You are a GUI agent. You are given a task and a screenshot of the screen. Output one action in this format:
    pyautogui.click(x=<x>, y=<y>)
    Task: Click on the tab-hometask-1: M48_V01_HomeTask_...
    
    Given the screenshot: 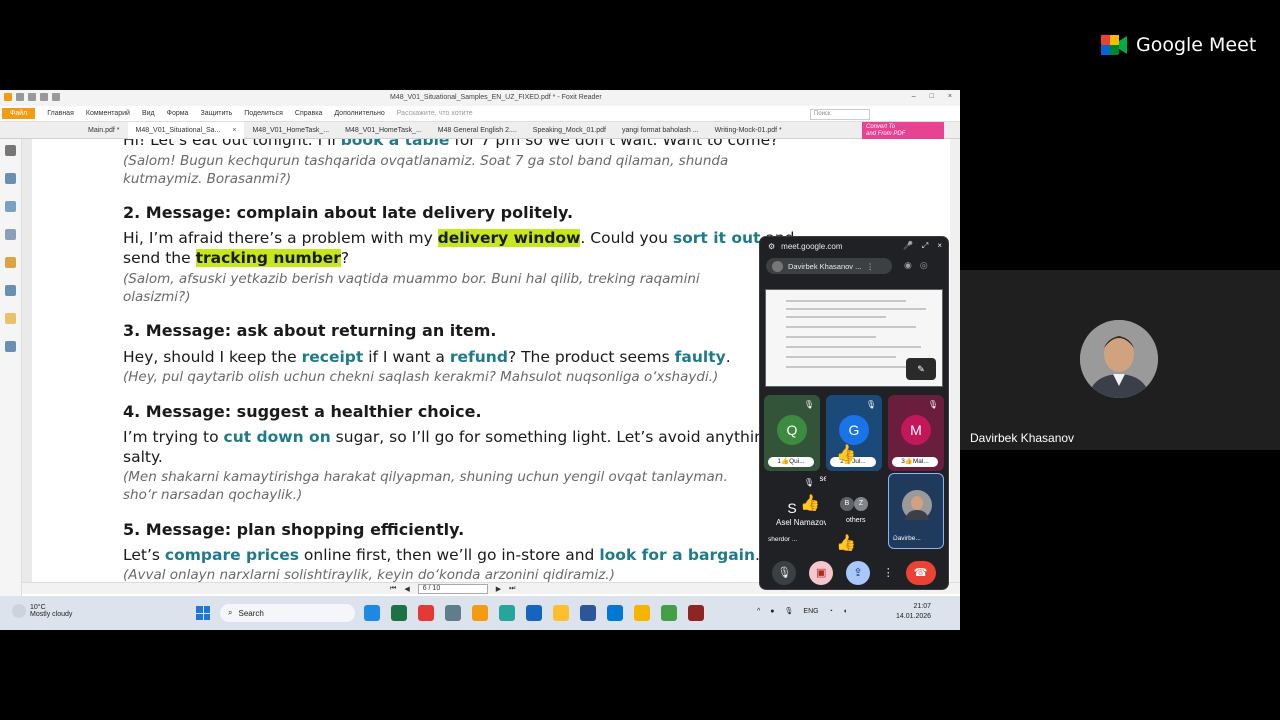 What is the action you would take?
    pyautogui.click(x=290, y=130)
    